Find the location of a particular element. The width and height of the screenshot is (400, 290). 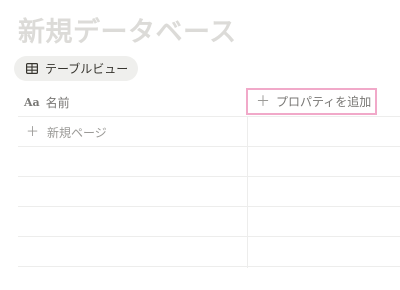

text-property-icon: Aa is located at coordinates (32, 102).